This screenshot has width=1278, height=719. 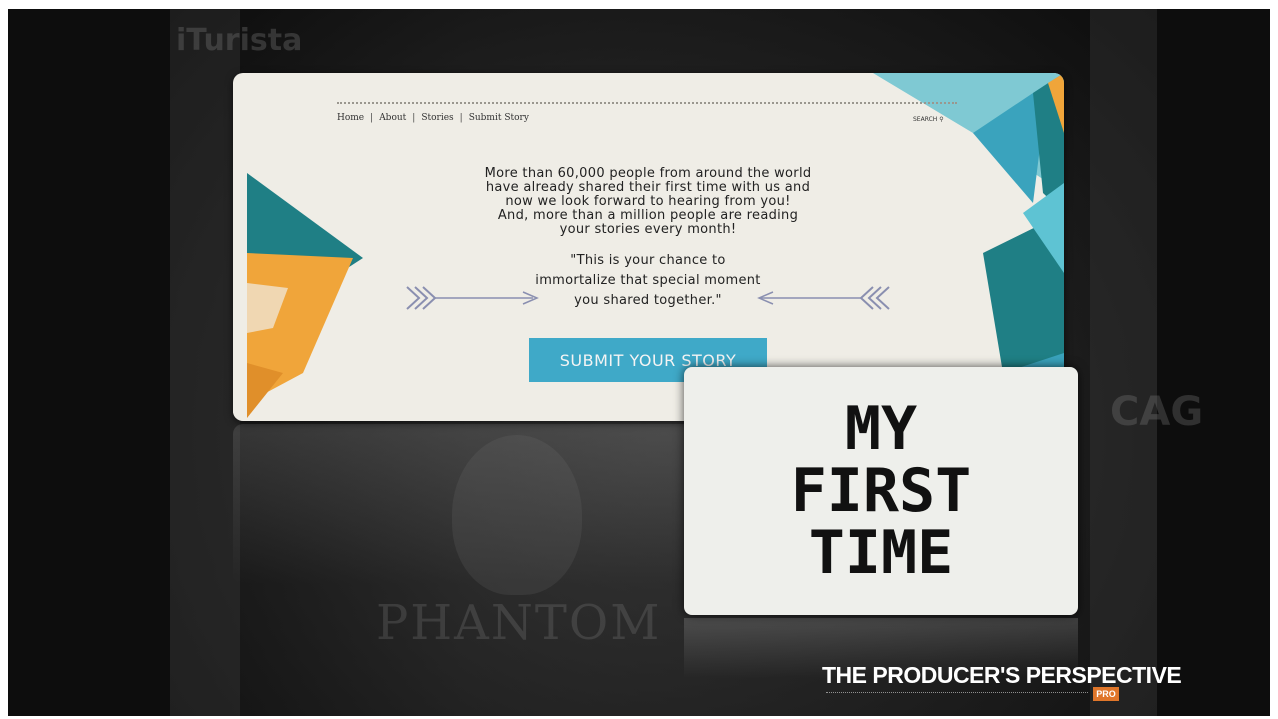 What do you see at coordinates (499, 118) in the screenshot?
I see `nav-submit-story: Submit Story` at bounding box center [499, 118].